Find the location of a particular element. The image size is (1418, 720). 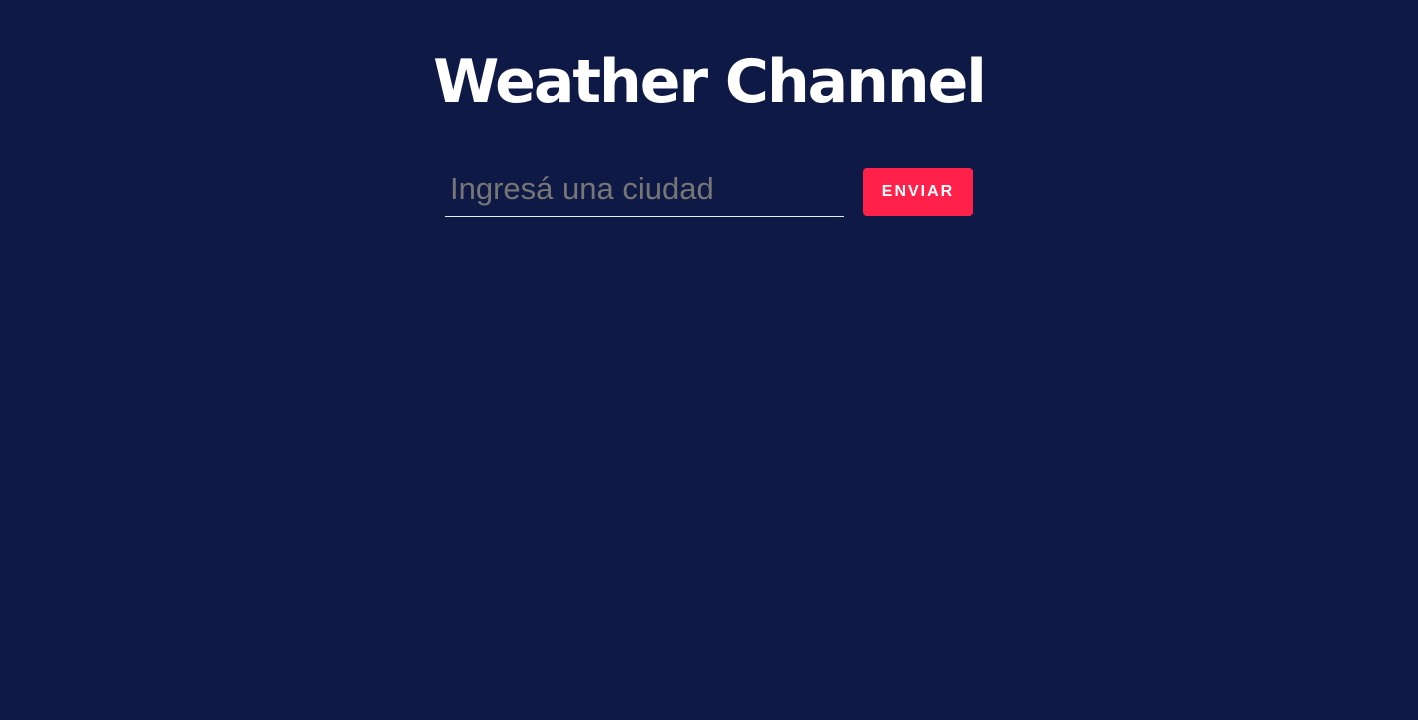

city-search-form: ENVIAR is located at coordinates (710, 190).